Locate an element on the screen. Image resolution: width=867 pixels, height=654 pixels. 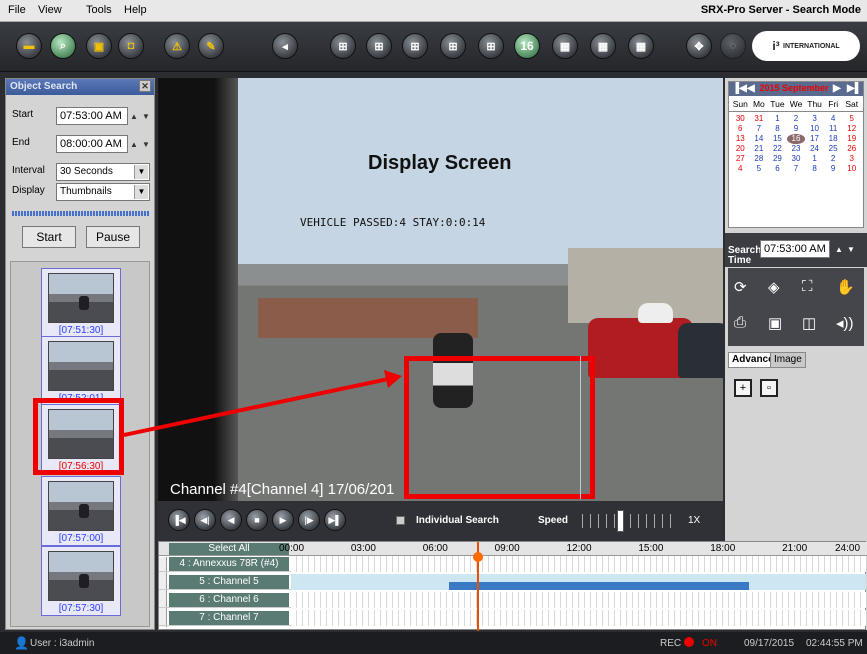
menu-view: View is located at coordinates (50, 10).